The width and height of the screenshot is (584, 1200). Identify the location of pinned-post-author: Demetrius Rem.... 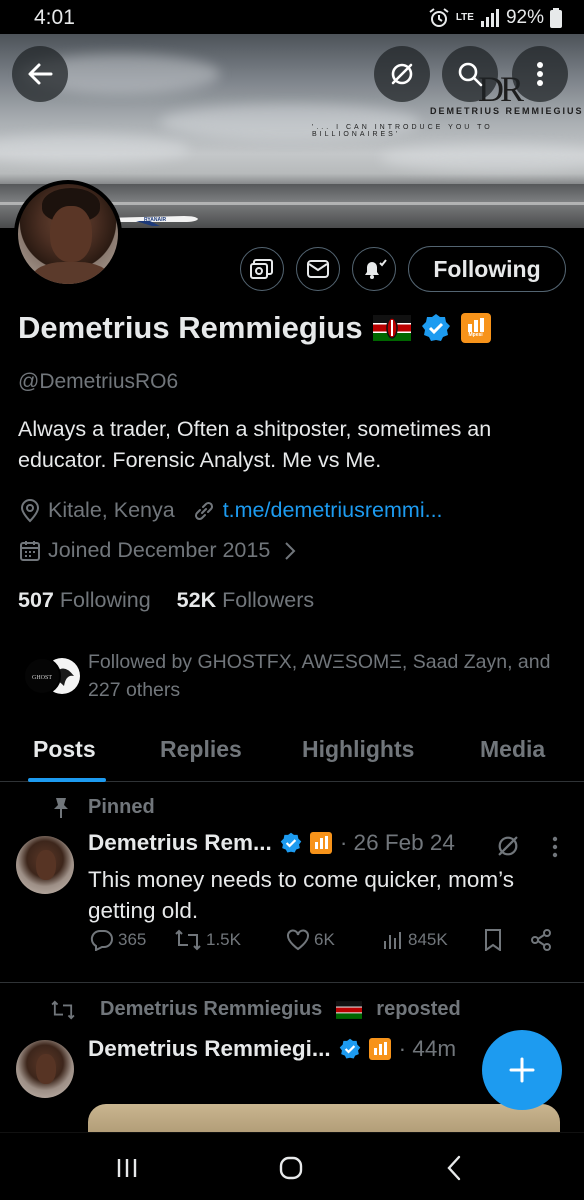
(180, 843).